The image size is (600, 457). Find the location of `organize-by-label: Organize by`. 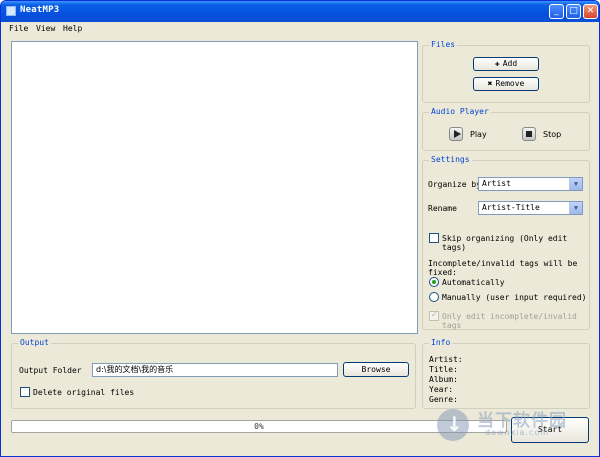

organize-by-label: Organize by is located at coordinates (454, 184).